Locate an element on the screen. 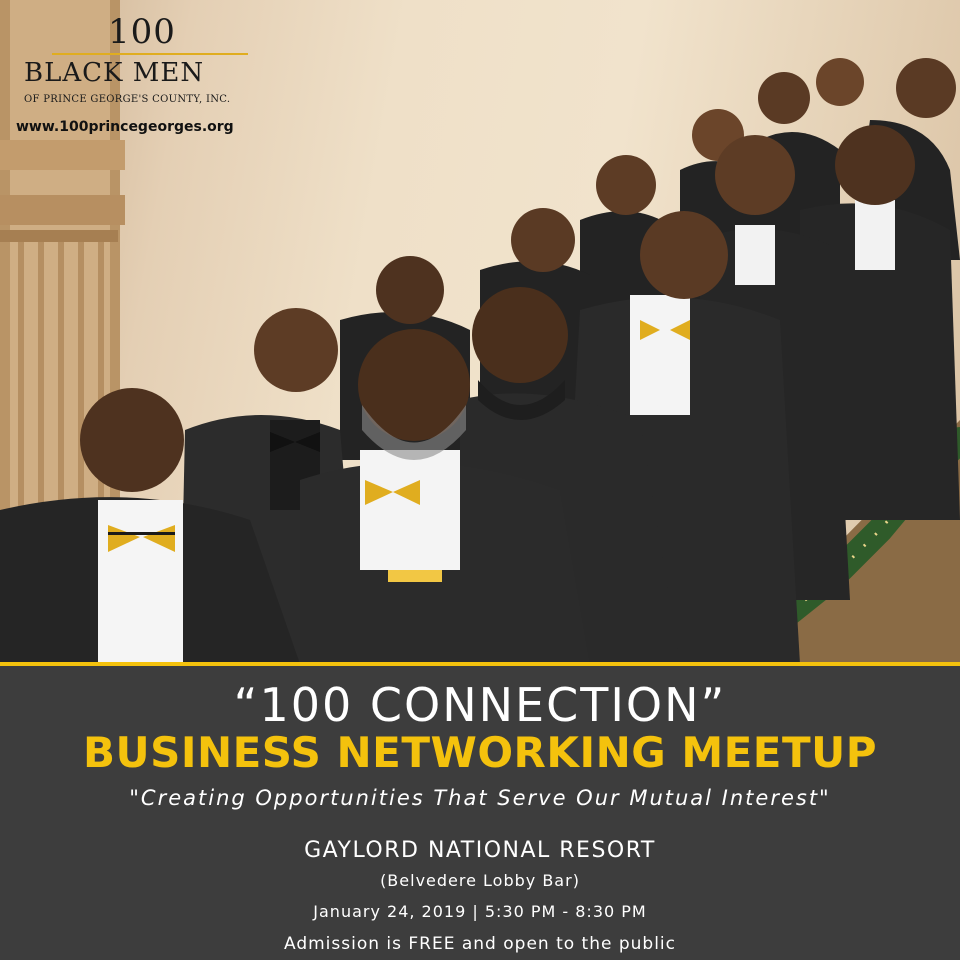  event-admission: Admission is FREE and open to the public is located at coordinates (480, 944).